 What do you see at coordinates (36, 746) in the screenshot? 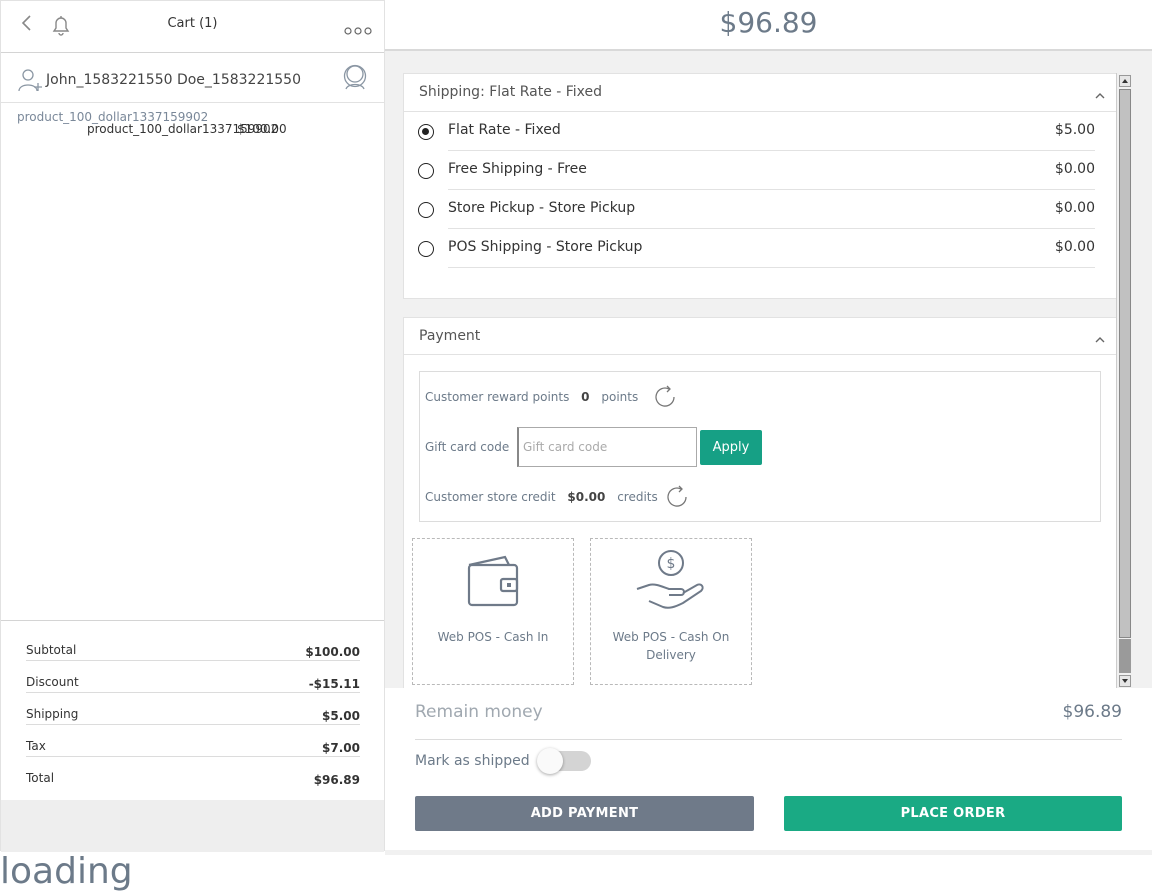
I see `tax-label: Tax` at bounding box center [36, 746].